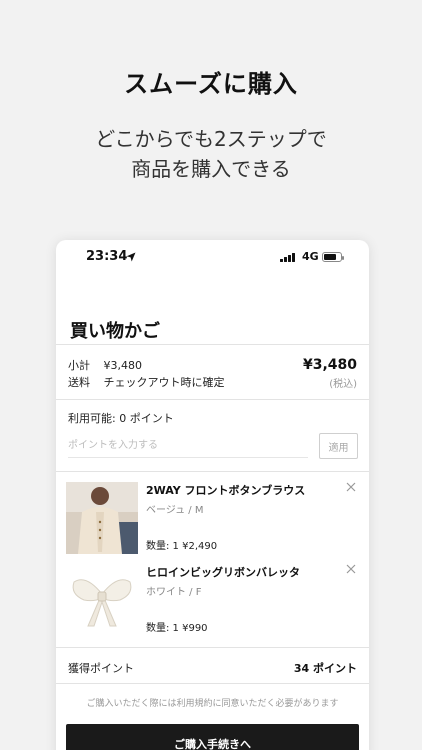  What do you see at coordinates (79, 382) in the screenshot?
I see `shipping-label: 送料` at bounding box center [79, 382].